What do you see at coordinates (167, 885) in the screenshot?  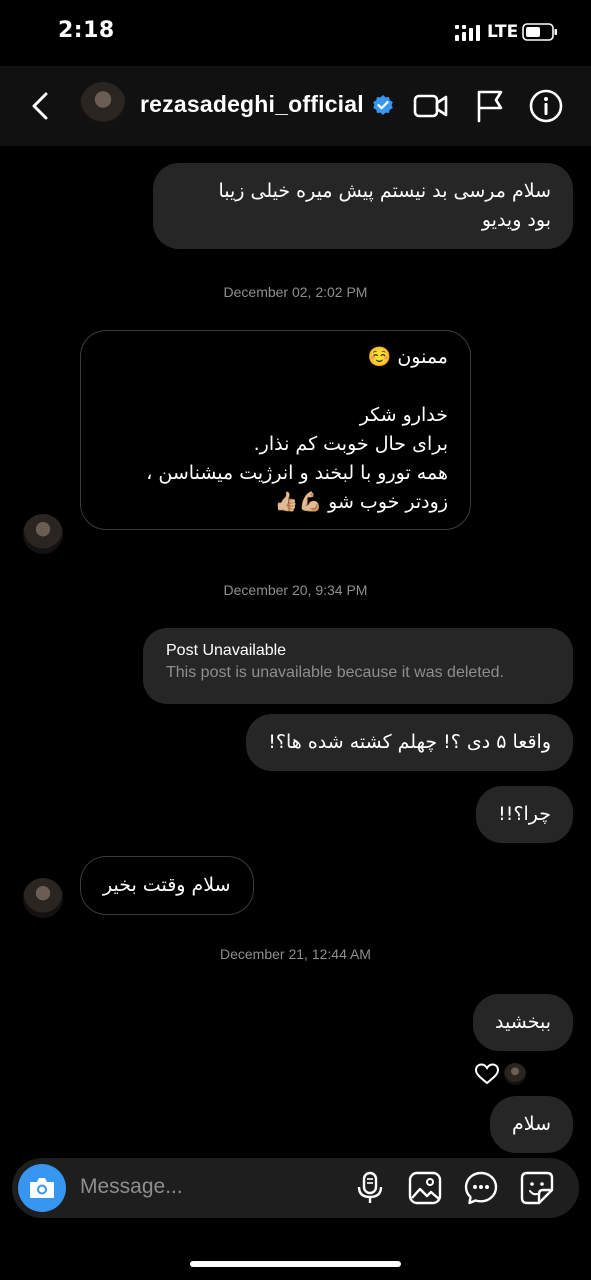 I see `message-bubble-incoming: سلام وقتت بخیر` at bounding box center [167, 885].